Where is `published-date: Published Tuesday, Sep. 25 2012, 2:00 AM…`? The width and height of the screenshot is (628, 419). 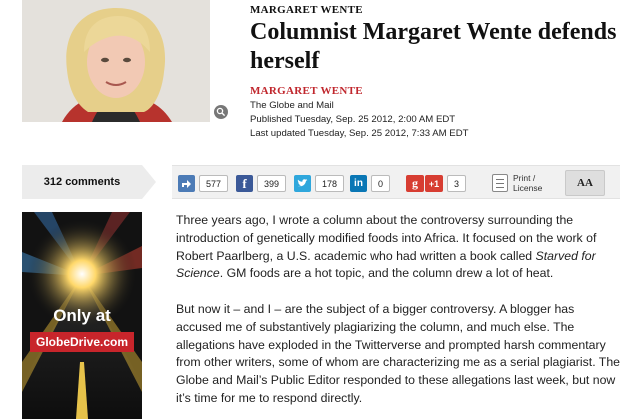 published-date: Published Tuesday, Sep. 25 2012, 2:00 AM… is located at coordinates (353, 119).